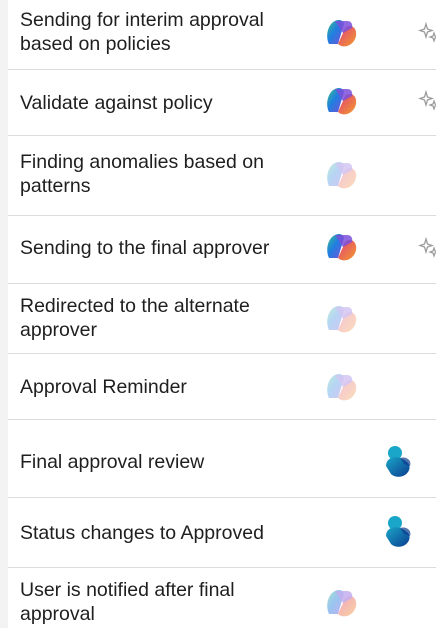 The height and width of the screenshot is (628, 436). I want to click on list-item: User is notified after final approval, so click(222, 598).